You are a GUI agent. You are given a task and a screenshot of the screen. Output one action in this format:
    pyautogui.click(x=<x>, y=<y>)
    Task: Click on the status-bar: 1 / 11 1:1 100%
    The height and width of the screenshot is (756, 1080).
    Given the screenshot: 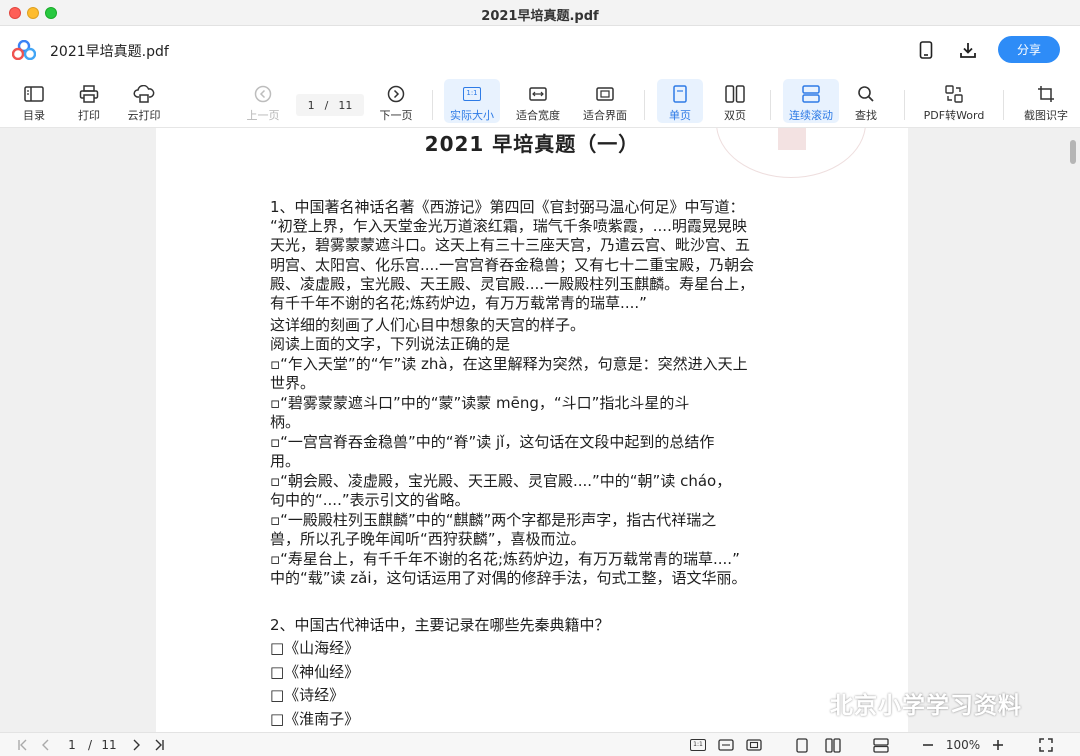 What is the action you would take?
    pyautogui.click(x=540, y=744)
    